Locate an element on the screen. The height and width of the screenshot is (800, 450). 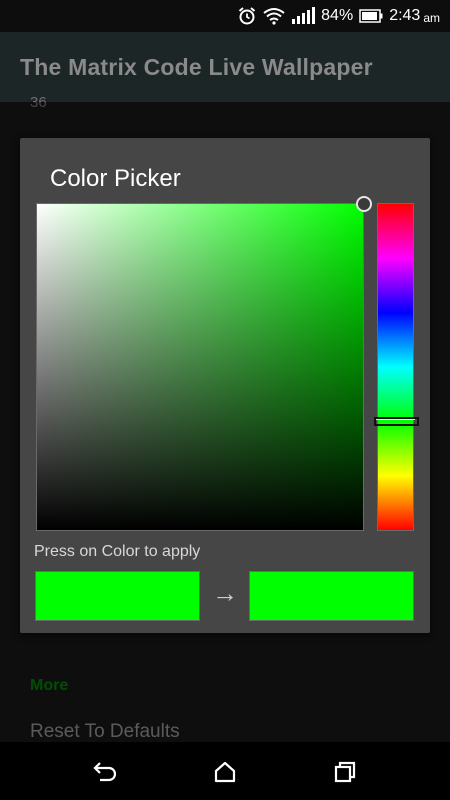
navigation-bar is located at coordinates (225, 771).